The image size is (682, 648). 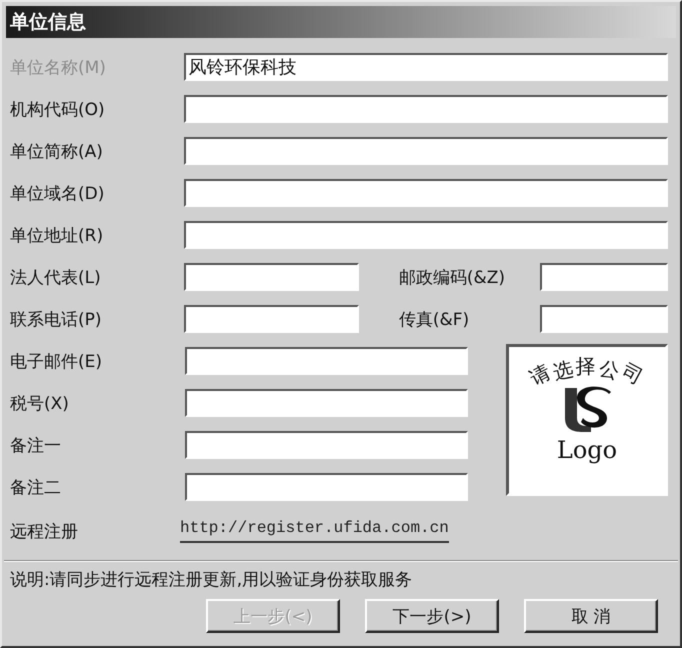 I want to click on field-label: 单位简称(A), so click(x=57, y=151).